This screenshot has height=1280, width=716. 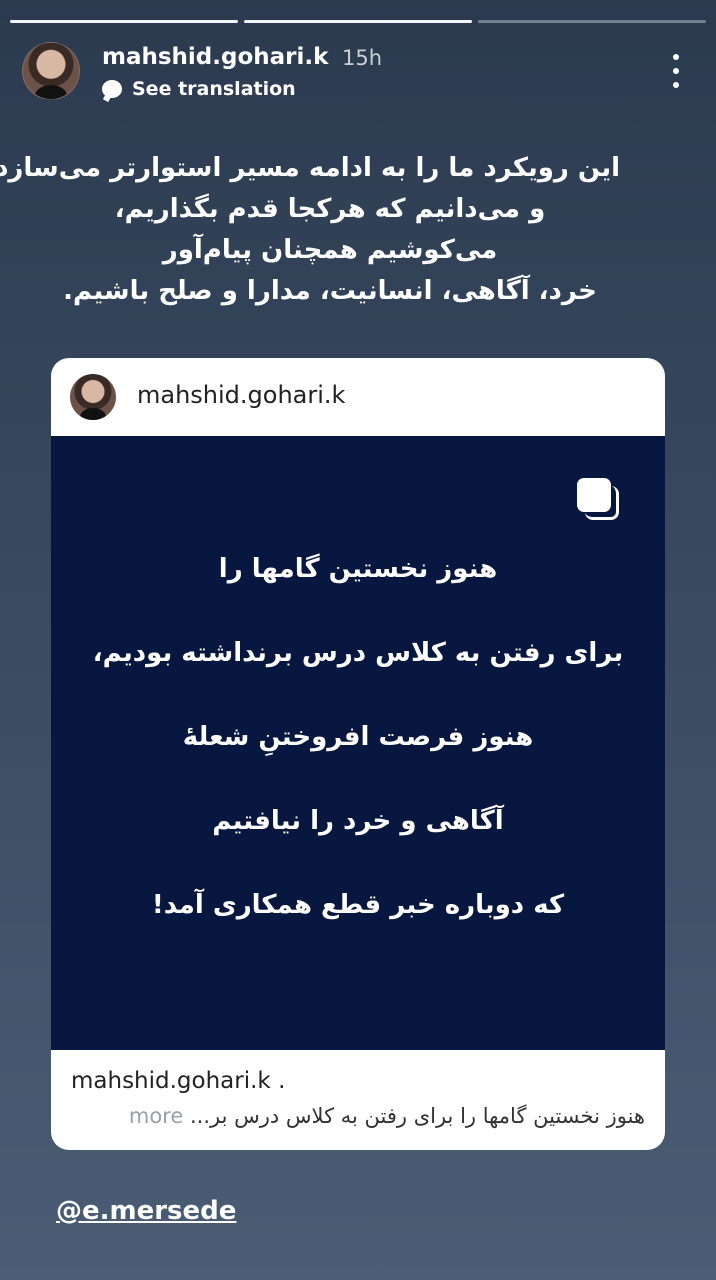 What do you see at coordinates (178, 1081) in the screenshot?
I see `footer-username: mahshid.gohari.k .` at bounding box center [178, 1081].